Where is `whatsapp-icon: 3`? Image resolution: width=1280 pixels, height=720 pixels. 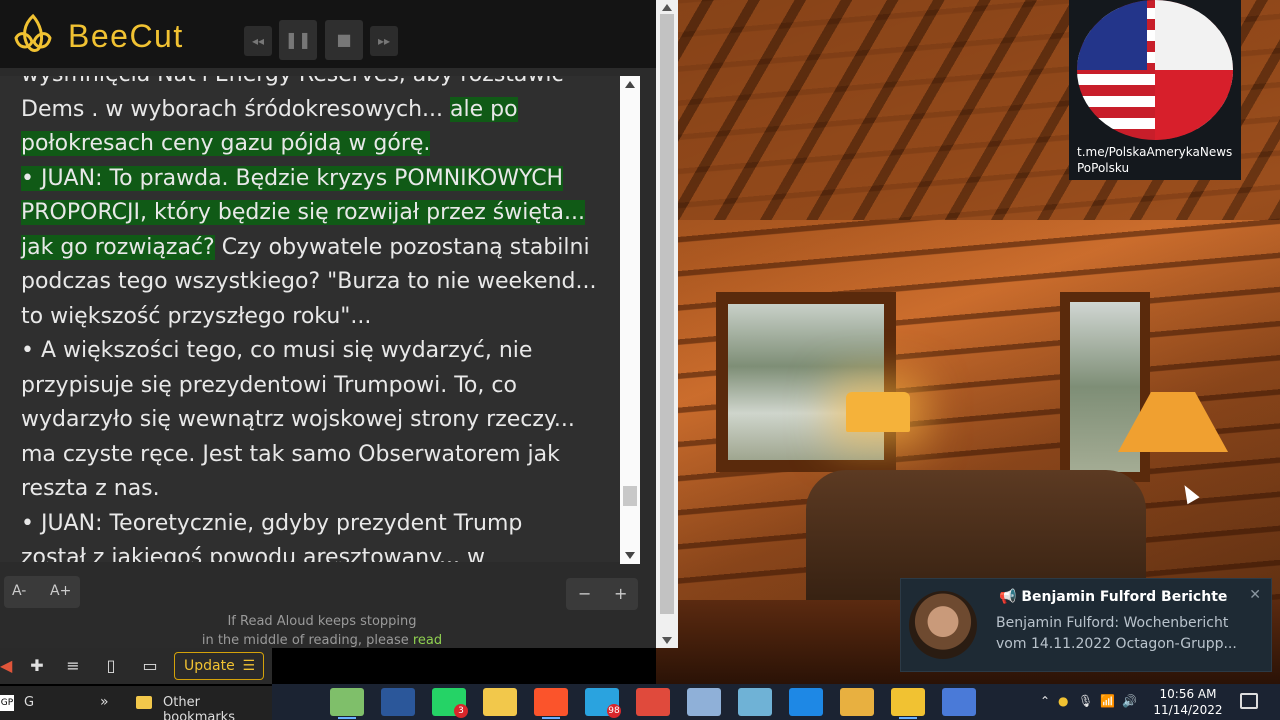
whatsapp-icon: 3 is located at coordinates (450, 703).